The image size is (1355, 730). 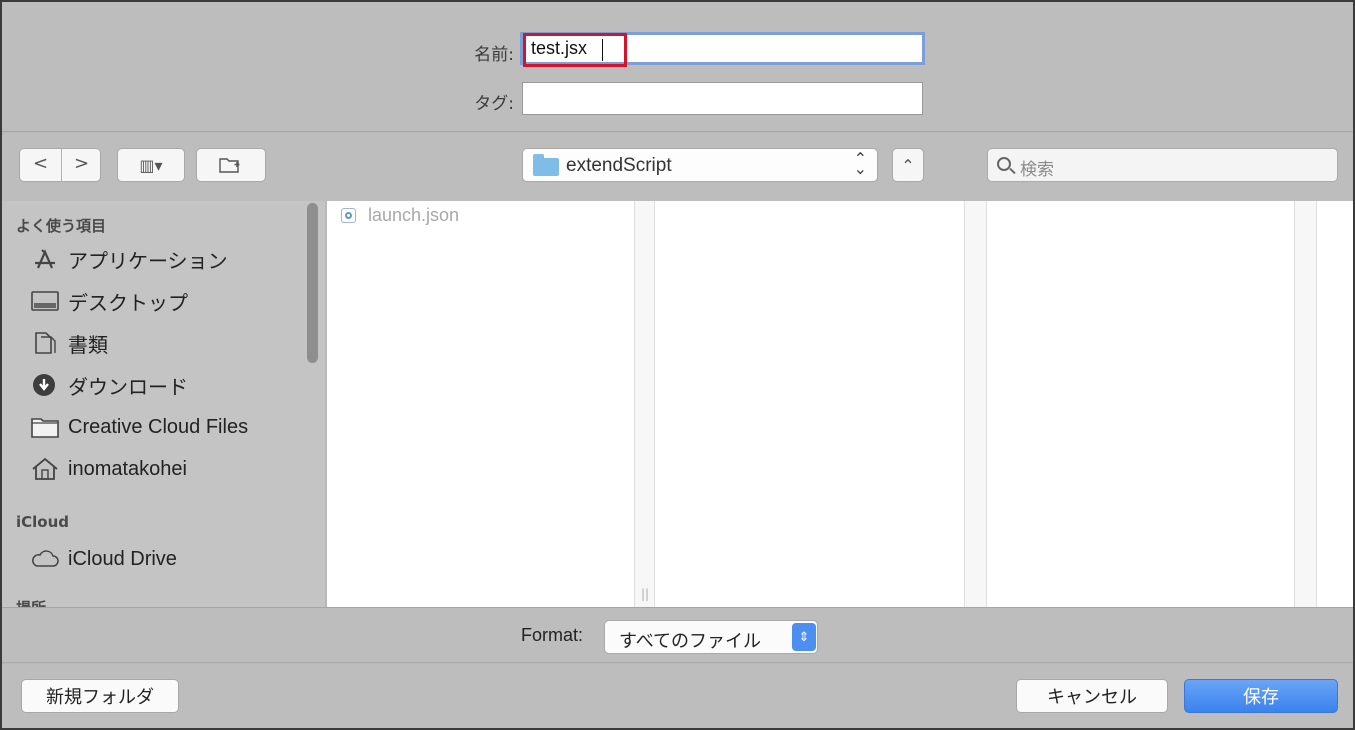 I want to click on back-forward-control: < >, so click(x=60, y=165).